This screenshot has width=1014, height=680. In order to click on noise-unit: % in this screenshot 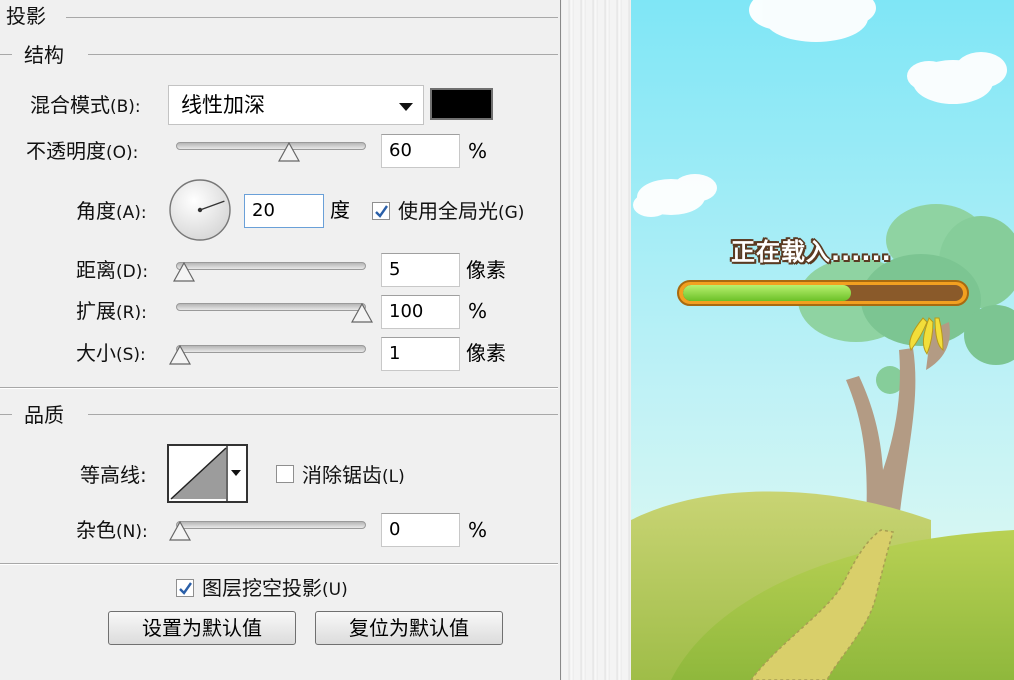, I will do `click(478, 530)`.